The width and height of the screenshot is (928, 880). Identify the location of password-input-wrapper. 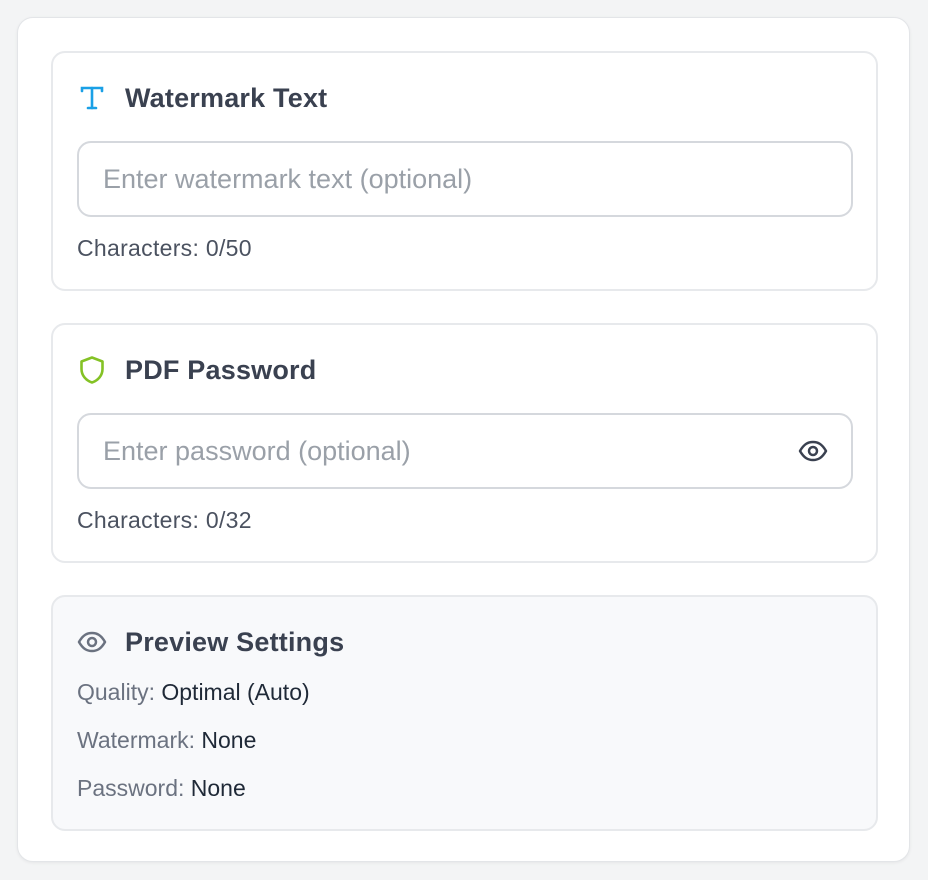
(465, 451).